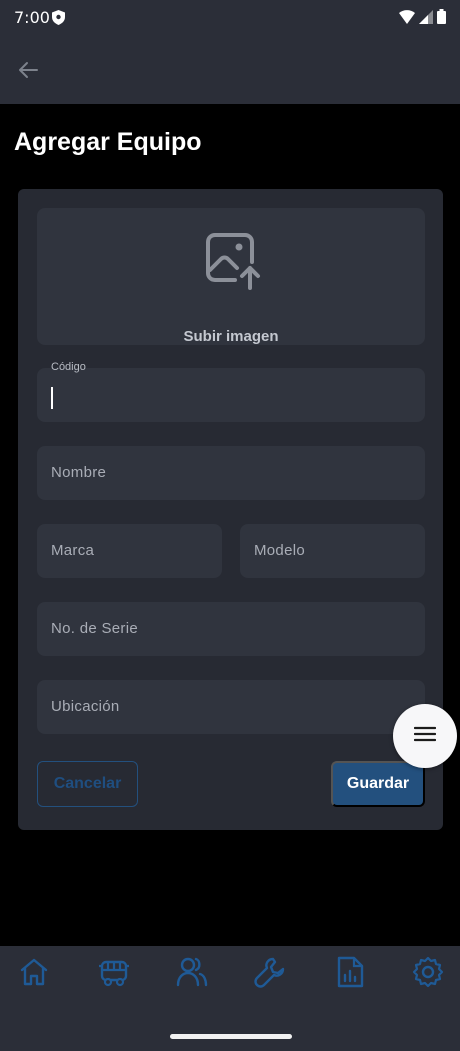  Describe the element at coordinates (231, 707) in the screenshot. I see `ubicacion-field: Ubicación` at that location.